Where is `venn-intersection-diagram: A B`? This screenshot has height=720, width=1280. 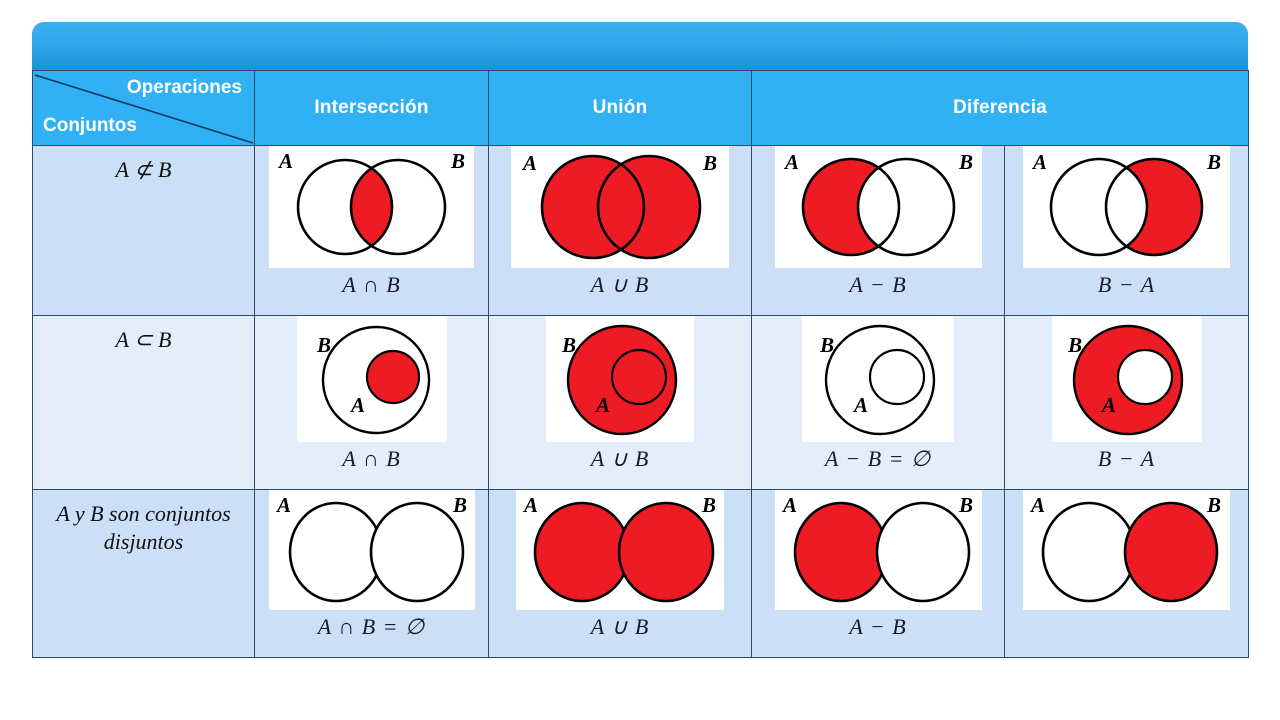
venn-intersection-diagram: A B is located at coordinates (371, 207).